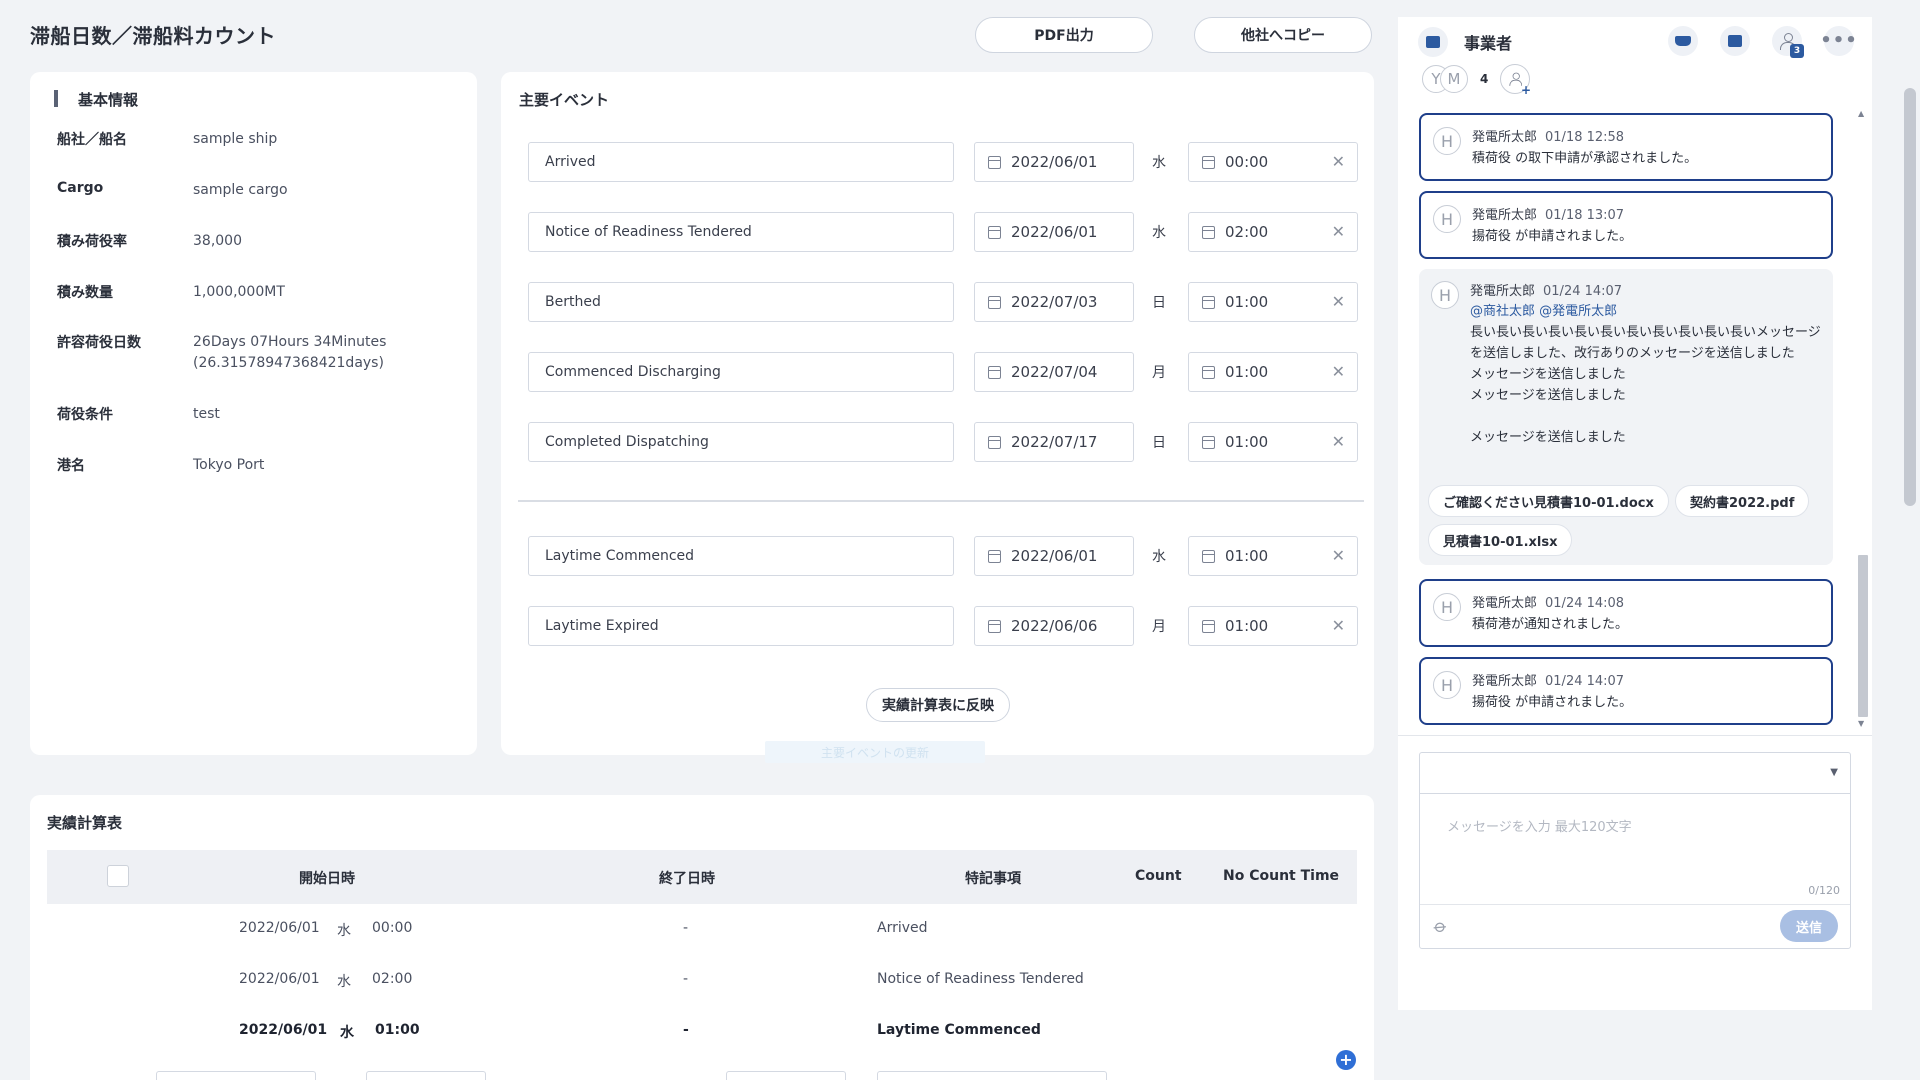 This screenshot has width=1920, height=1080. What do you see at coordinates (1788, 42) in the screenshot?
I see `participants-icon: 3` at bounding box center [1788, 42].